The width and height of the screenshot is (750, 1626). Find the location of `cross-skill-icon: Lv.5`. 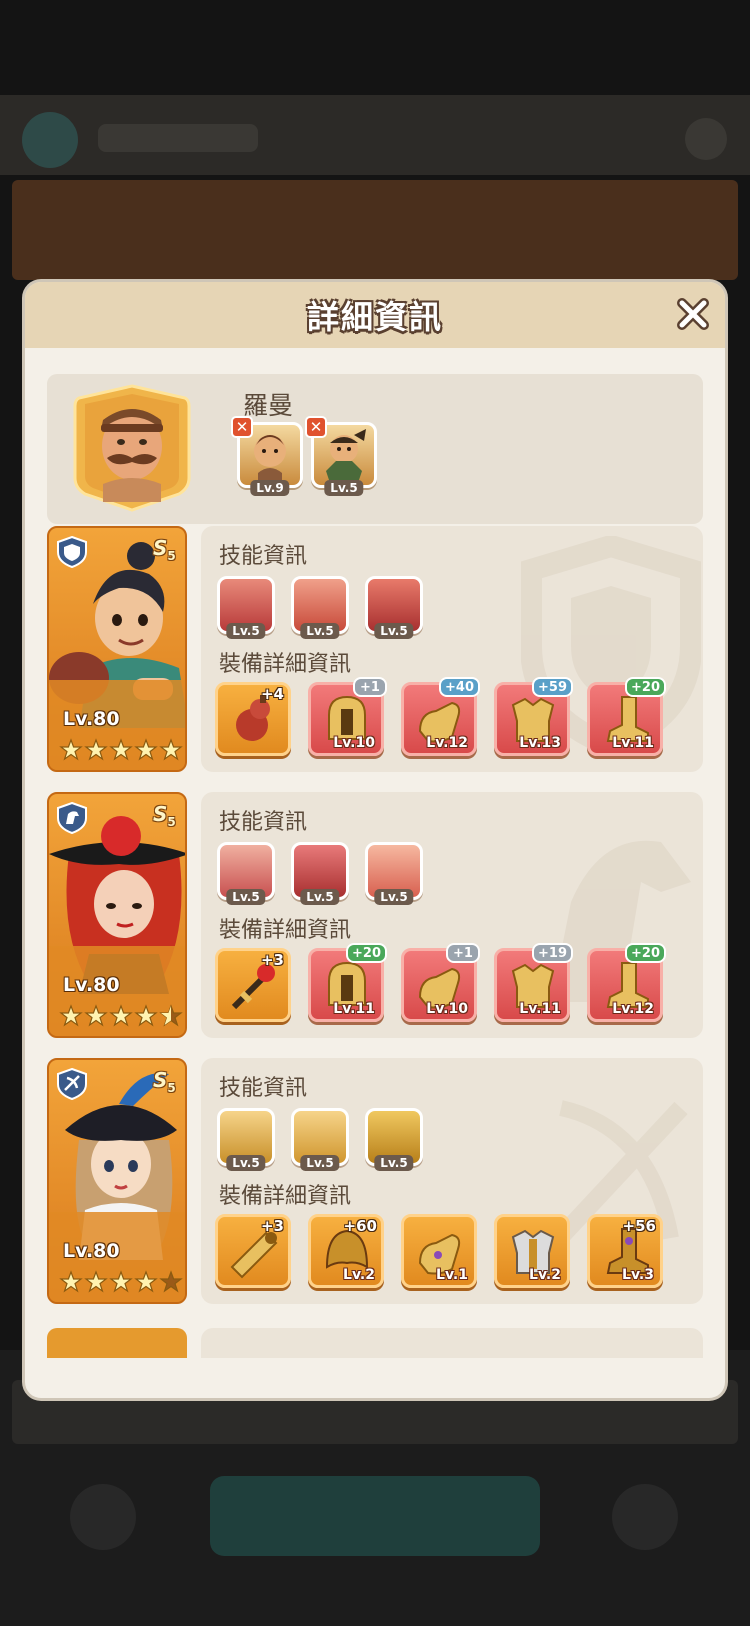

cross-skill-icon: Lv.5 is located at coordinates (246, 873).